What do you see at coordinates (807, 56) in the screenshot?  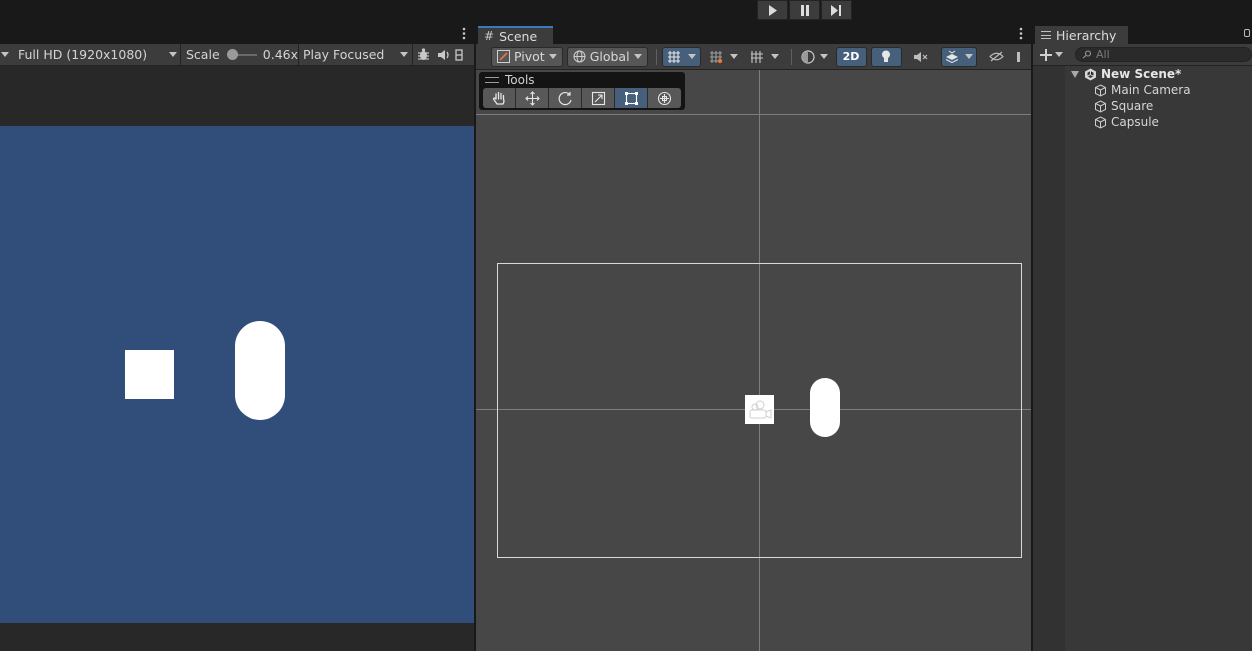 I see `shading-sphere-icon` at bounding box center [807, 56].